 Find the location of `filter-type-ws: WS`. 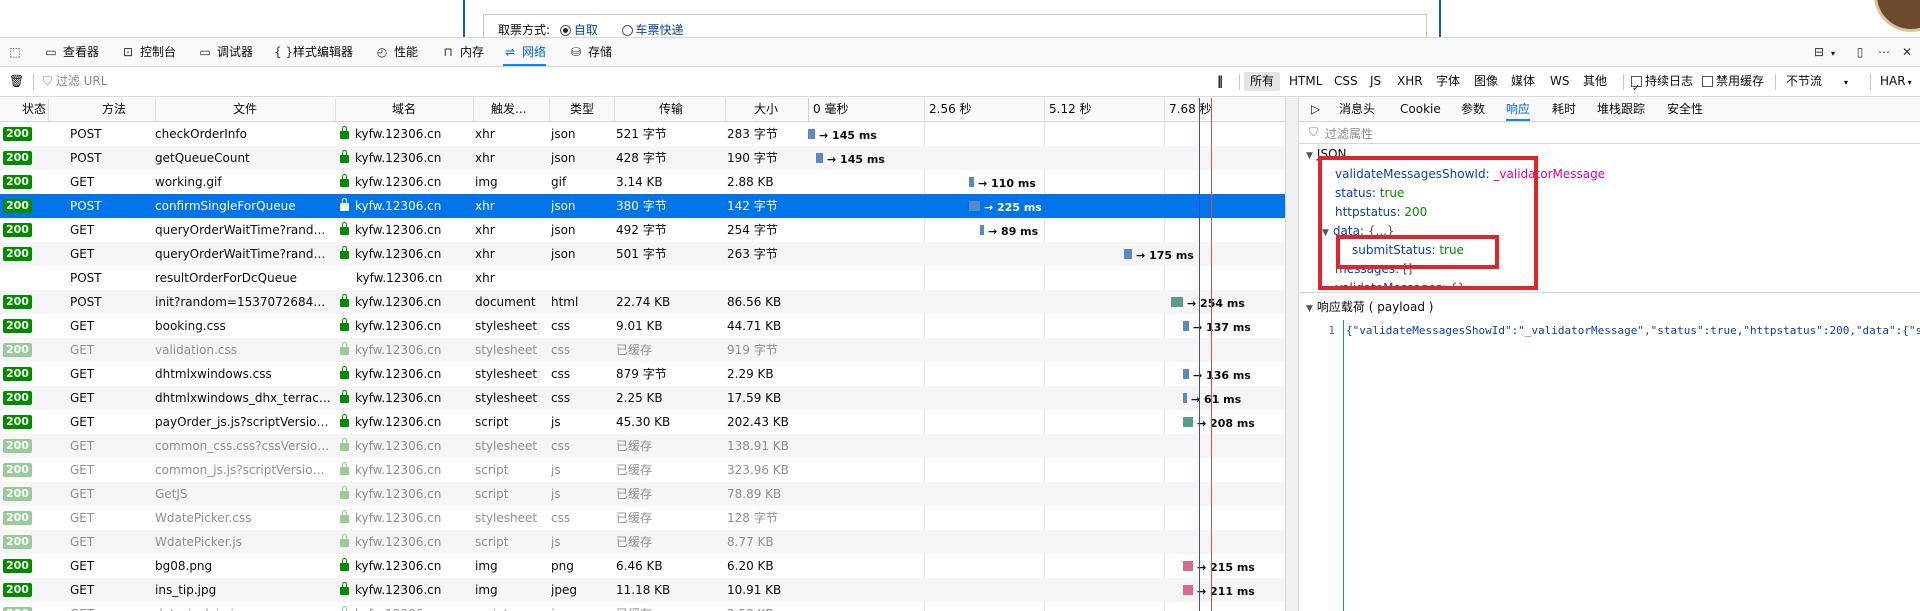

filter-type-ws: WS is located at coordinates (1559, 81).